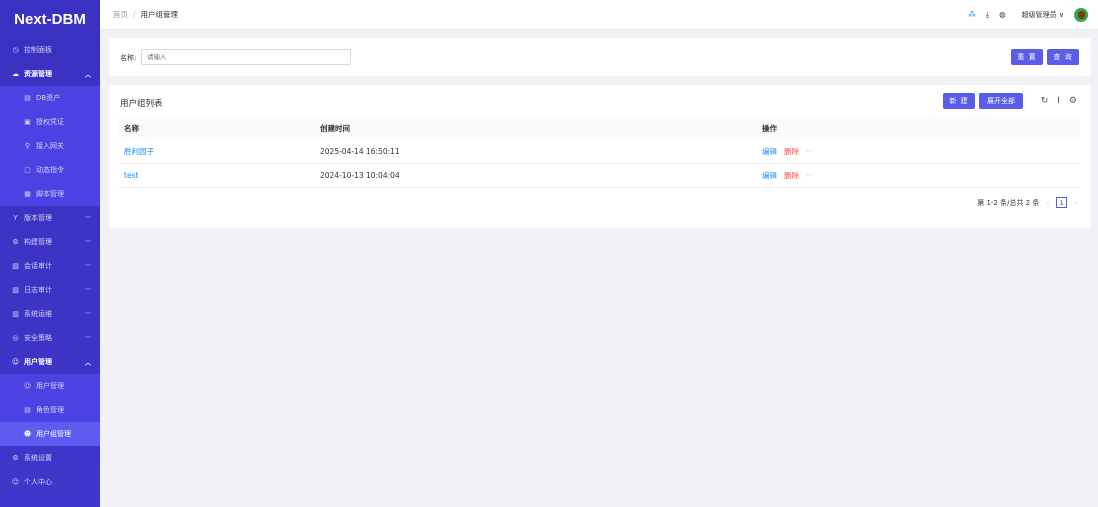 The height and width of the screenshot is (507, 1098). I want to click on sidebar-item-commands: ▢ 动态指令, so click(50, 170).